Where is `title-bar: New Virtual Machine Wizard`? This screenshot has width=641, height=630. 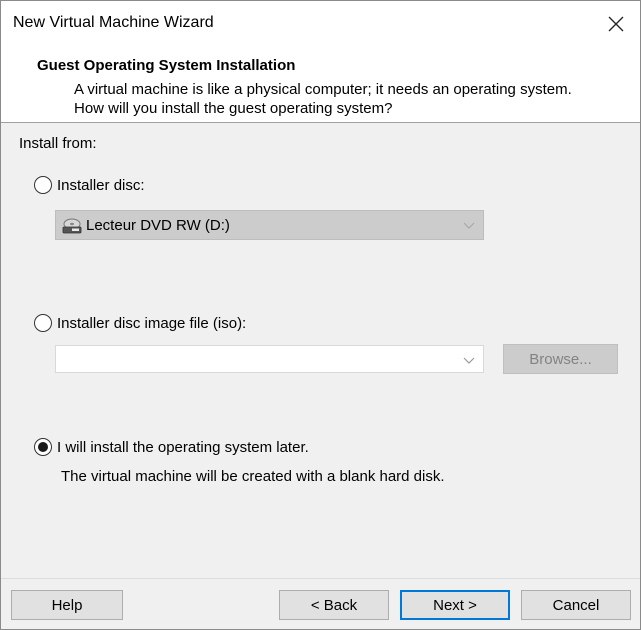
title-bar: New Virtual Machine Wizard is located at coordinates (320, 24).